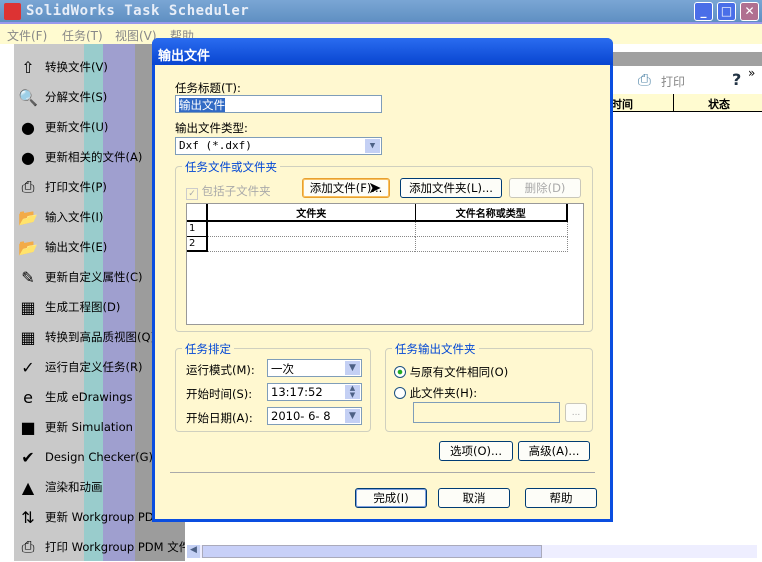 Image resolution: width=762 pixels, height=562 pixels. Describe the element at coordinates (314, 368) in the screenshot. I see `run-mode-select: 一次 ▼` at that location.